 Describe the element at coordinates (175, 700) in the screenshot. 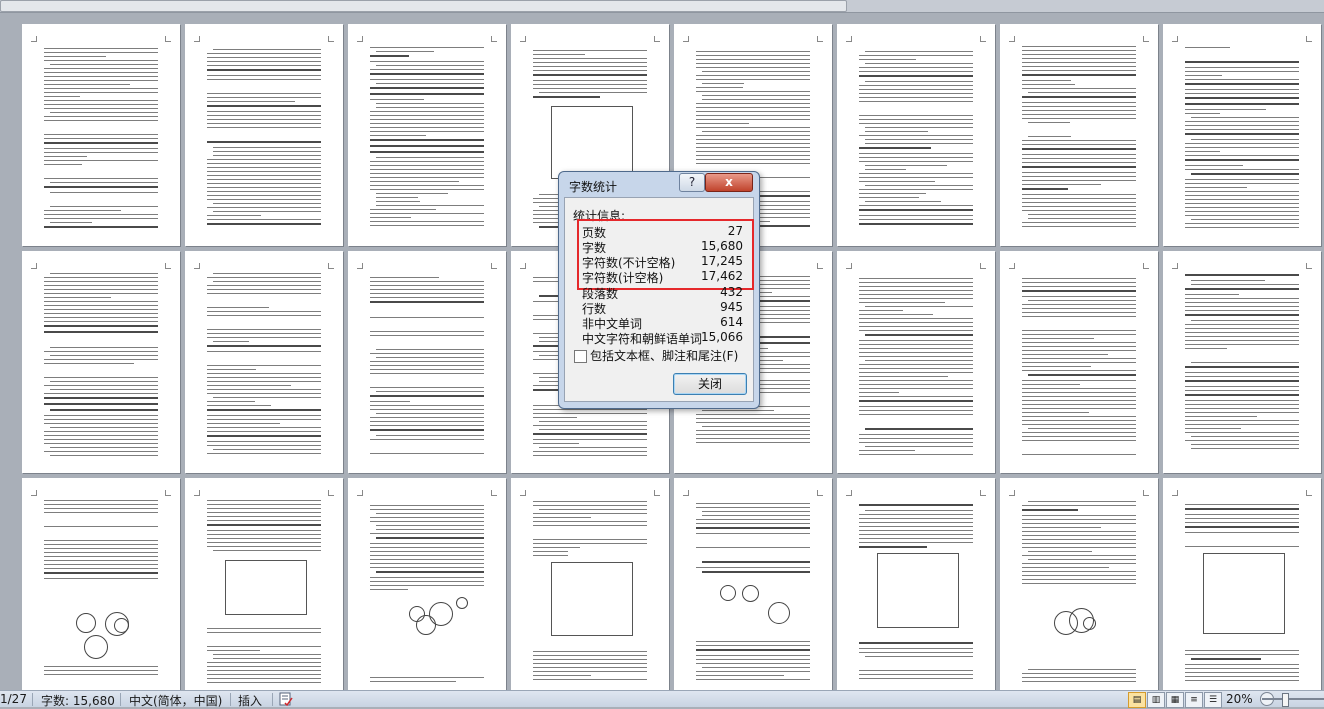

I see `language-indicator: 中文(简体，中国)` at that location.